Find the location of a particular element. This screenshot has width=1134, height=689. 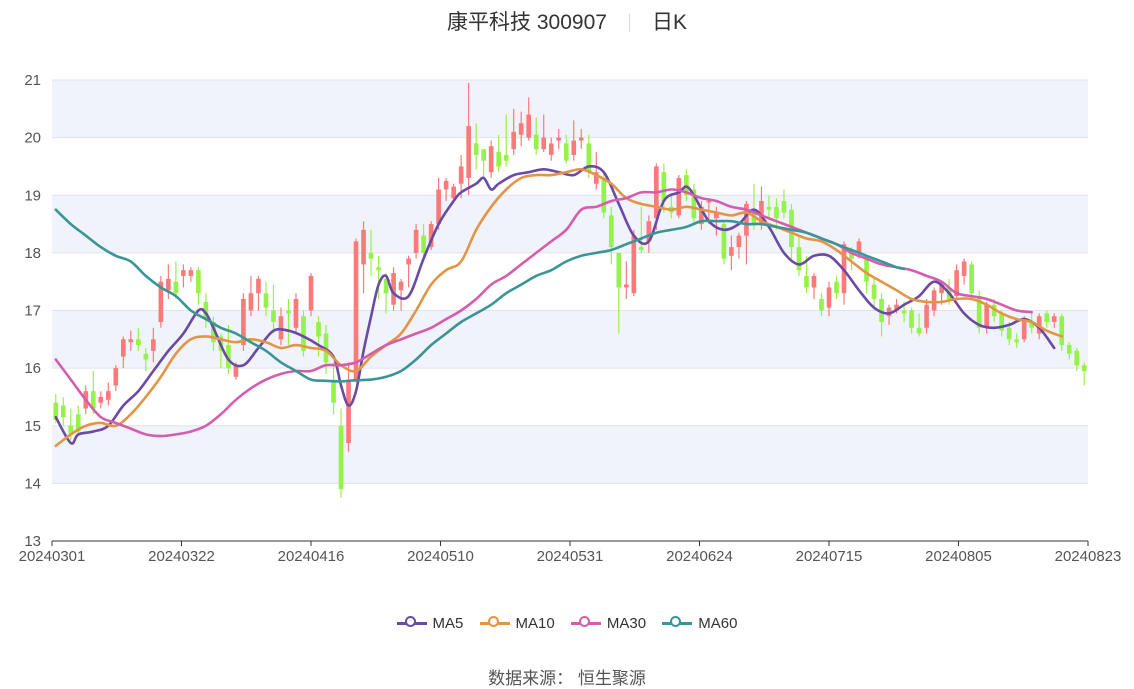

y-tick-label: 15 is located at coordinates (32, 426).